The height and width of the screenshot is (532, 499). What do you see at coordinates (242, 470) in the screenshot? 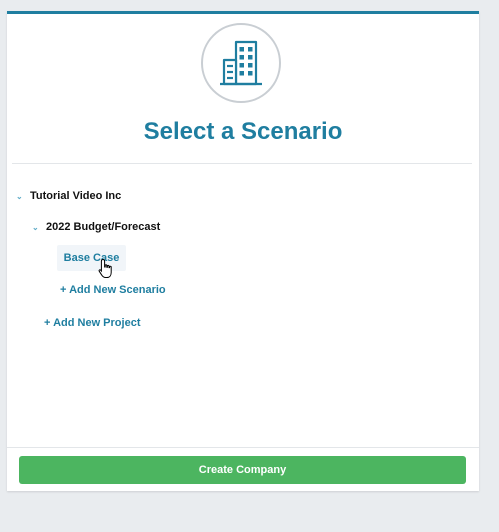
I see `create-company-button: Create Company` at bounding box center [242, 470].